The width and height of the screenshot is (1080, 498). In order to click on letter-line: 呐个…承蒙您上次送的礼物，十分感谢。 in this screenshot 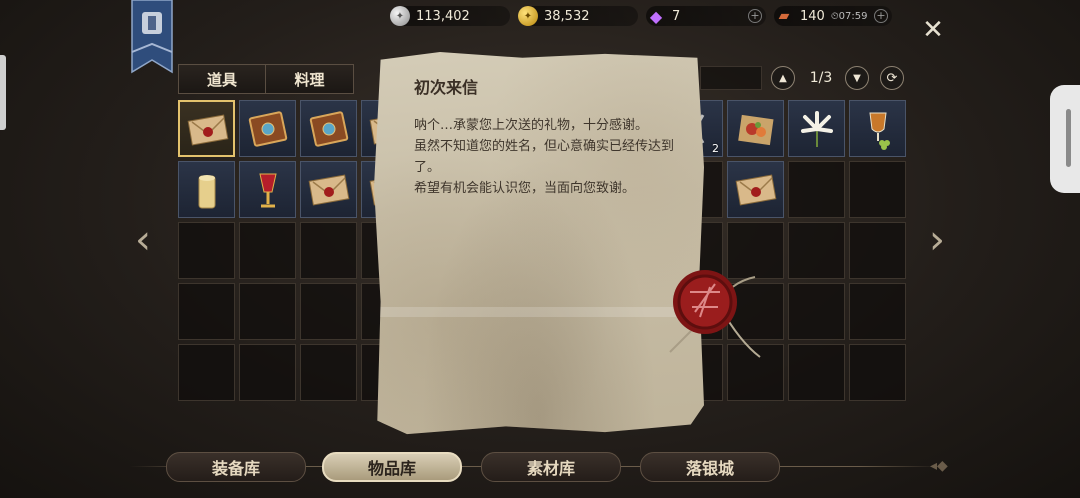, I will do `click(531, 125)`.